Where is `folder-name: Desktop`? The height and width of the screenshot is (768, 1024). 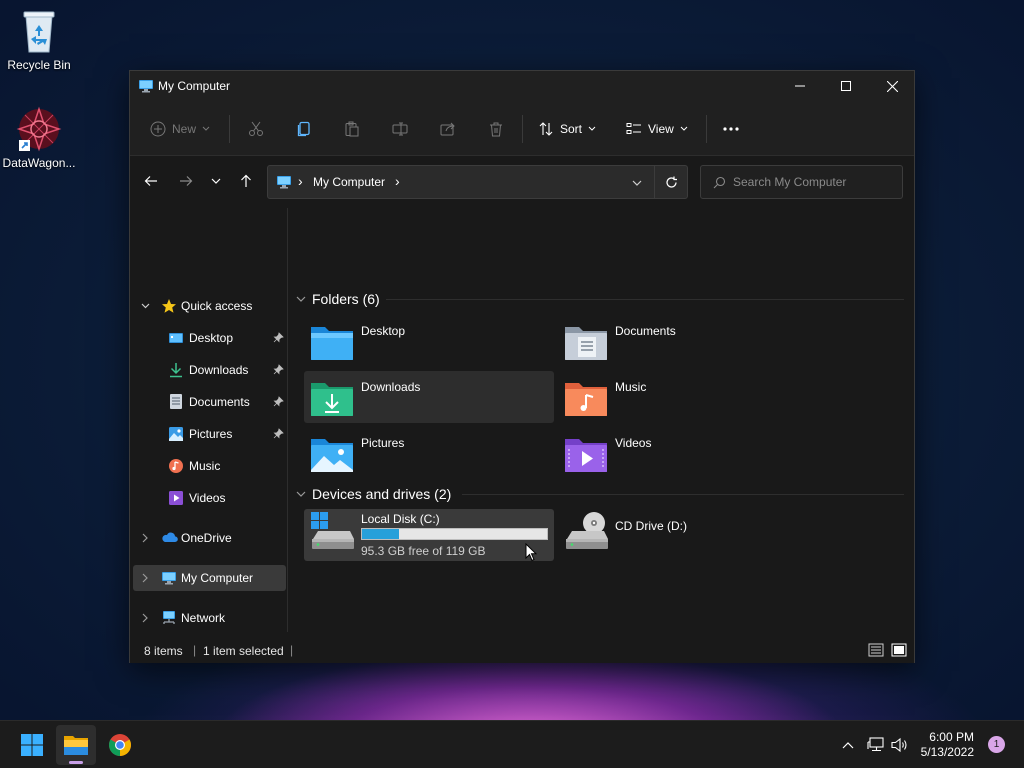 folder-name: Desktop is located at coordinates (383, 331).